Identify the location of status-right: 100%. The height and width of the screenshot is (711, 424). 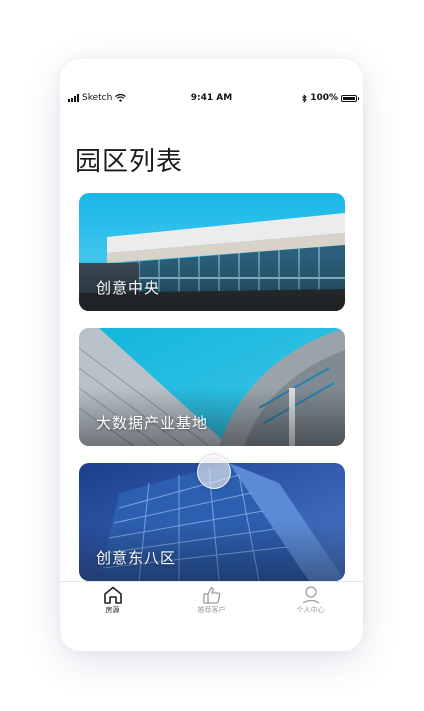
(330, 98).